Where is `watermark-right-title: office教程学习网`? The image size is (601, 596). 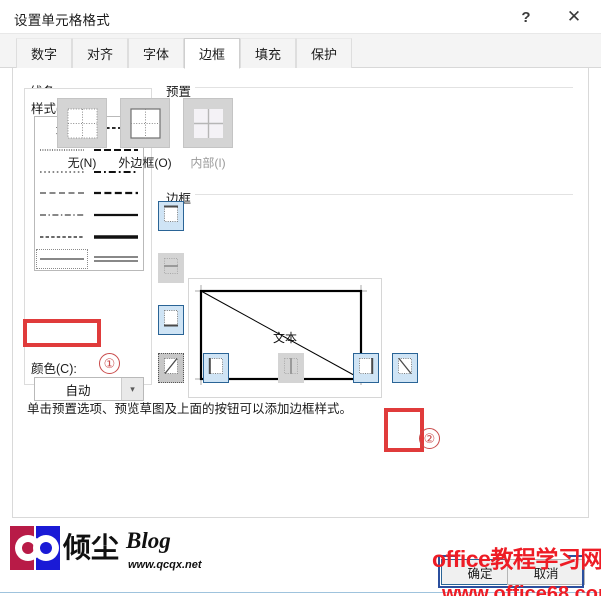
watermark-right-title: office教程学习网 is located at coordinates (516, 559).